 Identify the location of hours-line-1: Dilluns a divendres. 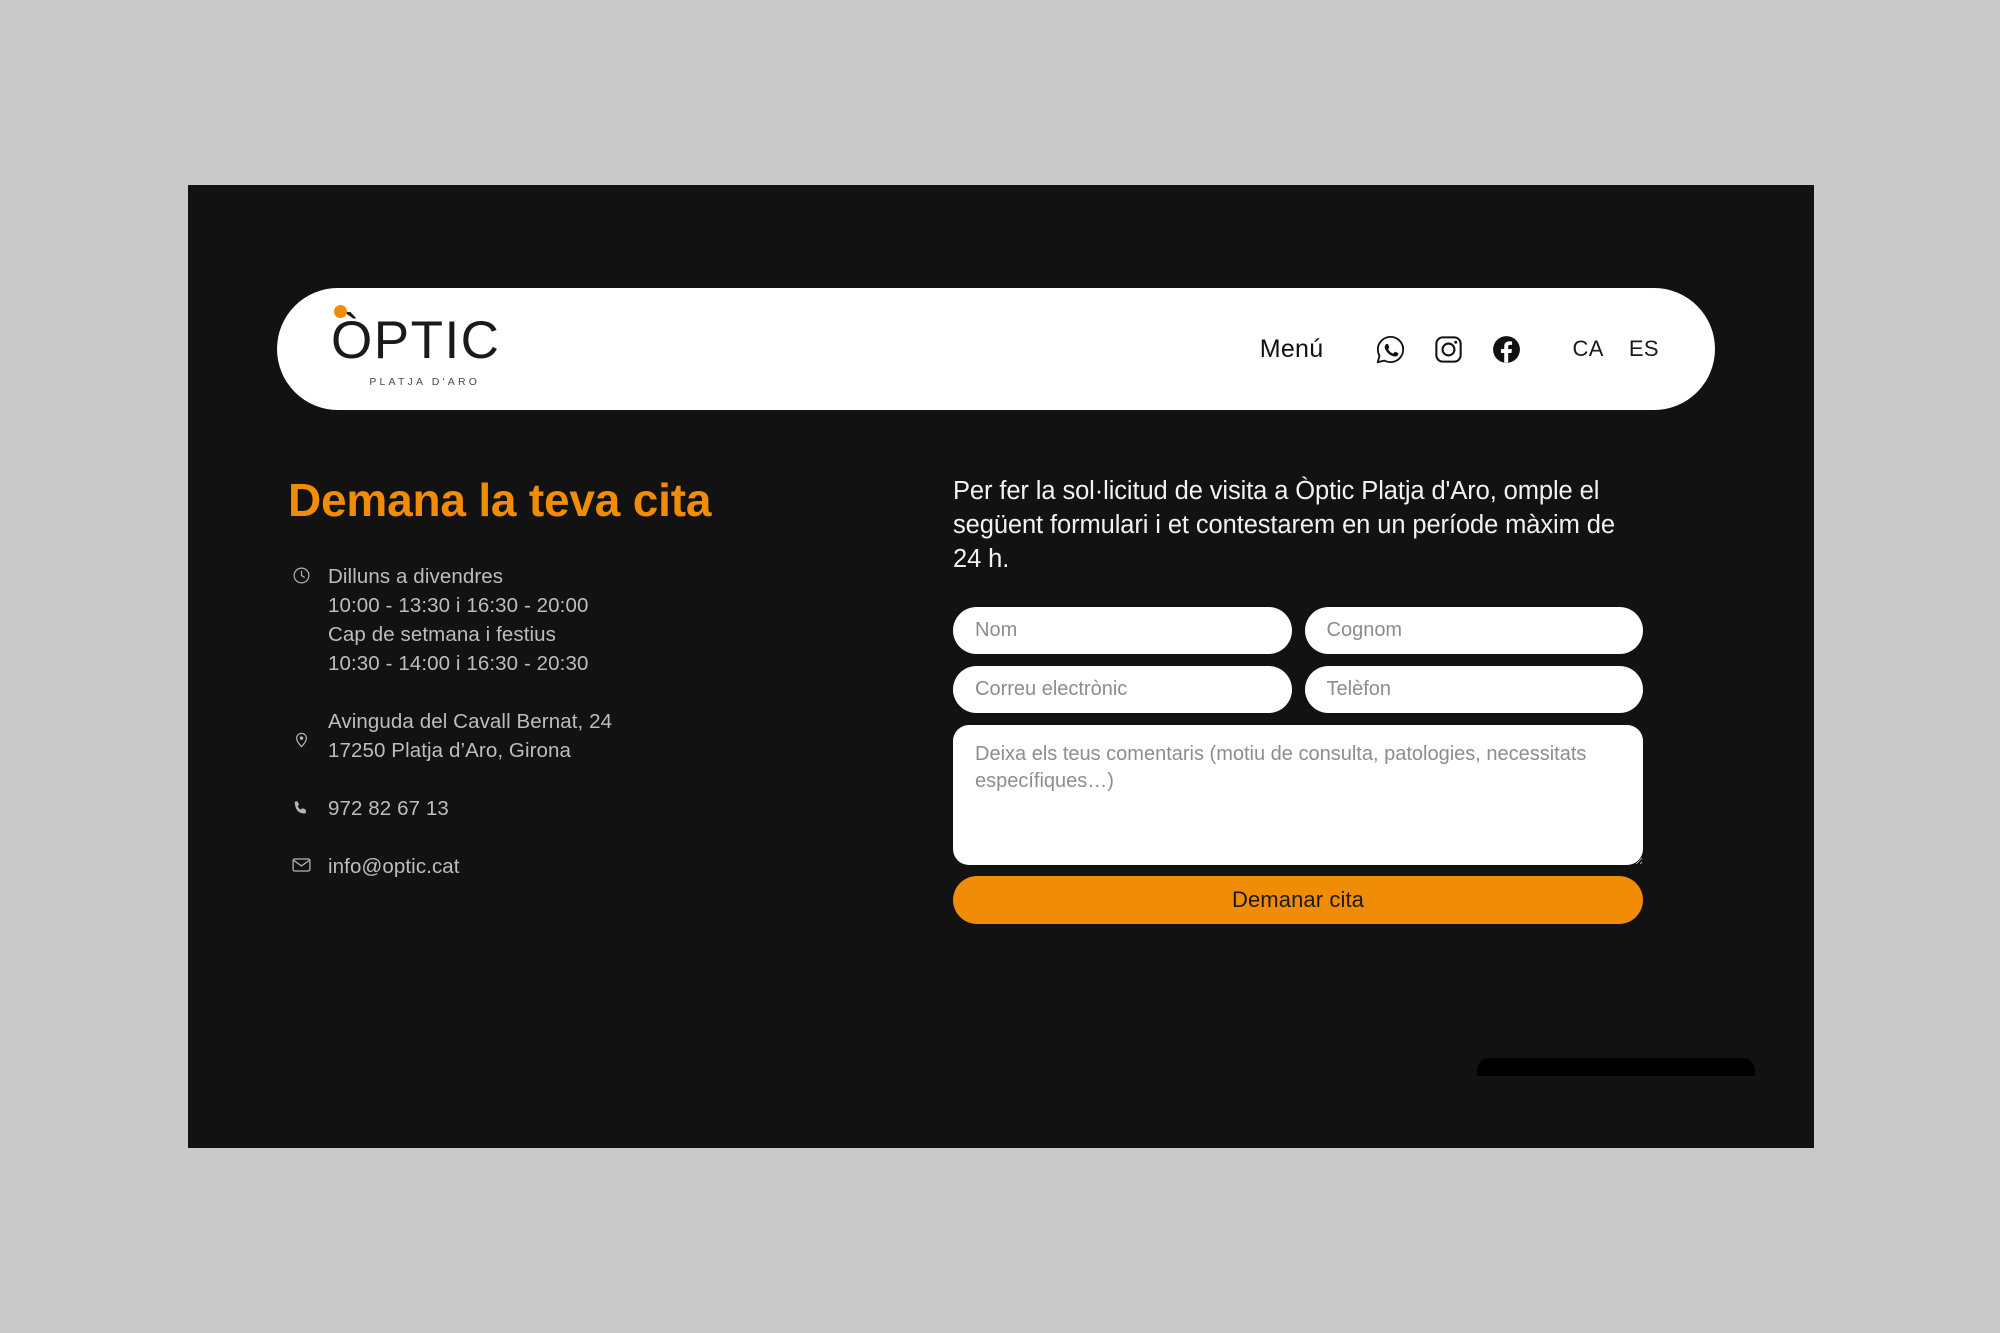
(416, 576).